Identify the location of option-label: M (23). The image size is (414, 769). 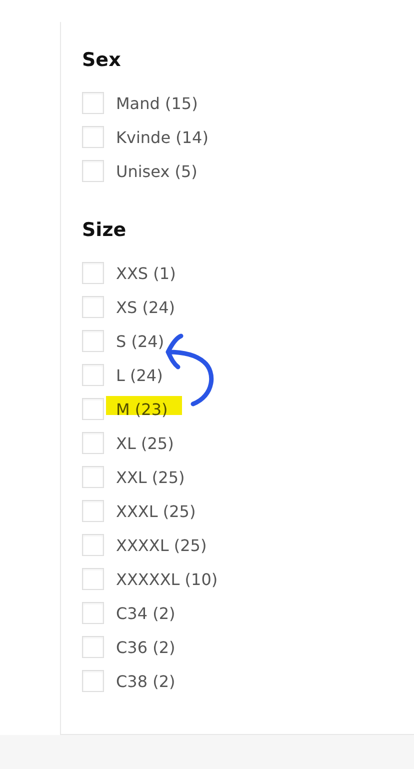
(142, 409).